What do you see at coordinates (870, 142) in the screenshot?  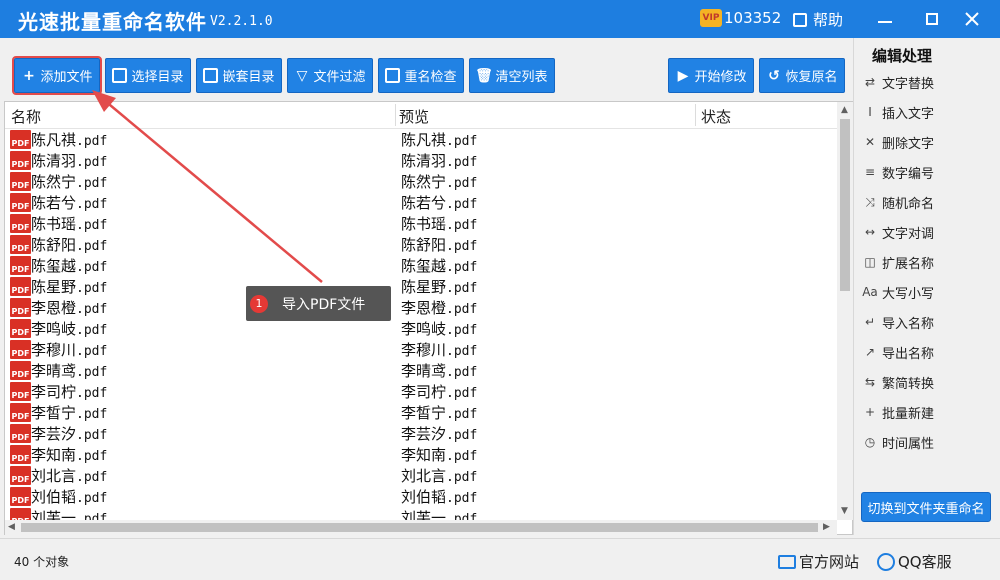 I see `delete-text-icon: ✕` at bounding box center [870, 142].